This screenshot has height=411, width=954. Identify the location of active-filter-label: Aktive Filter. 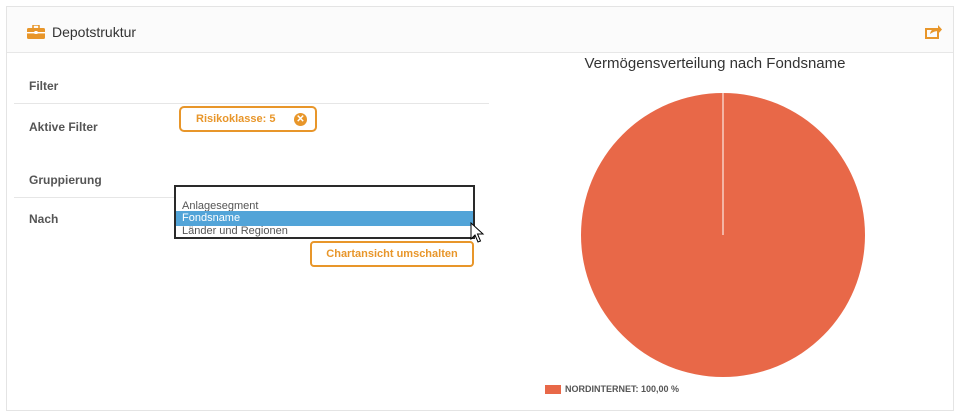
(63, 127).